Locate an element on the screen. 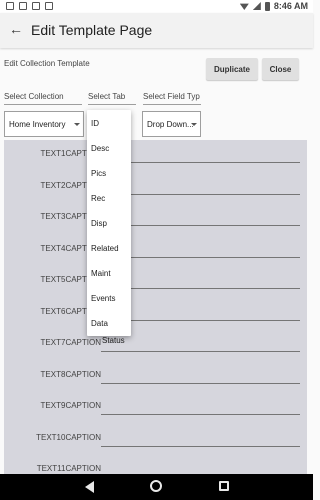 The height and width of the screenshot is (500, 320). menu-item-data: Data is located at coordinates (99, 323).